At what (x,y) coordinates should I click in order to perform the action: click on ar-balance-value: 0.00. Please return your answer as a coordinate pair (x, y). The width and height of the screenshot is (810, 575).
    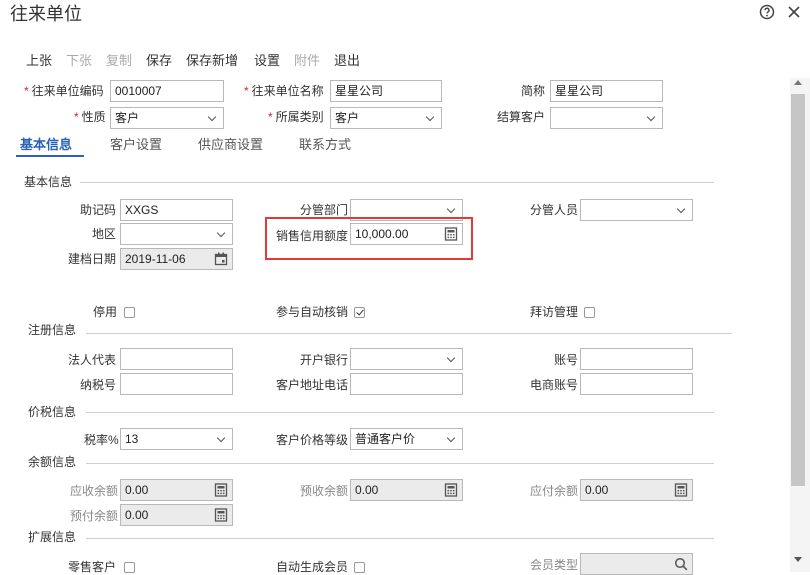
    Looking at the image, I should click on (137, 490).